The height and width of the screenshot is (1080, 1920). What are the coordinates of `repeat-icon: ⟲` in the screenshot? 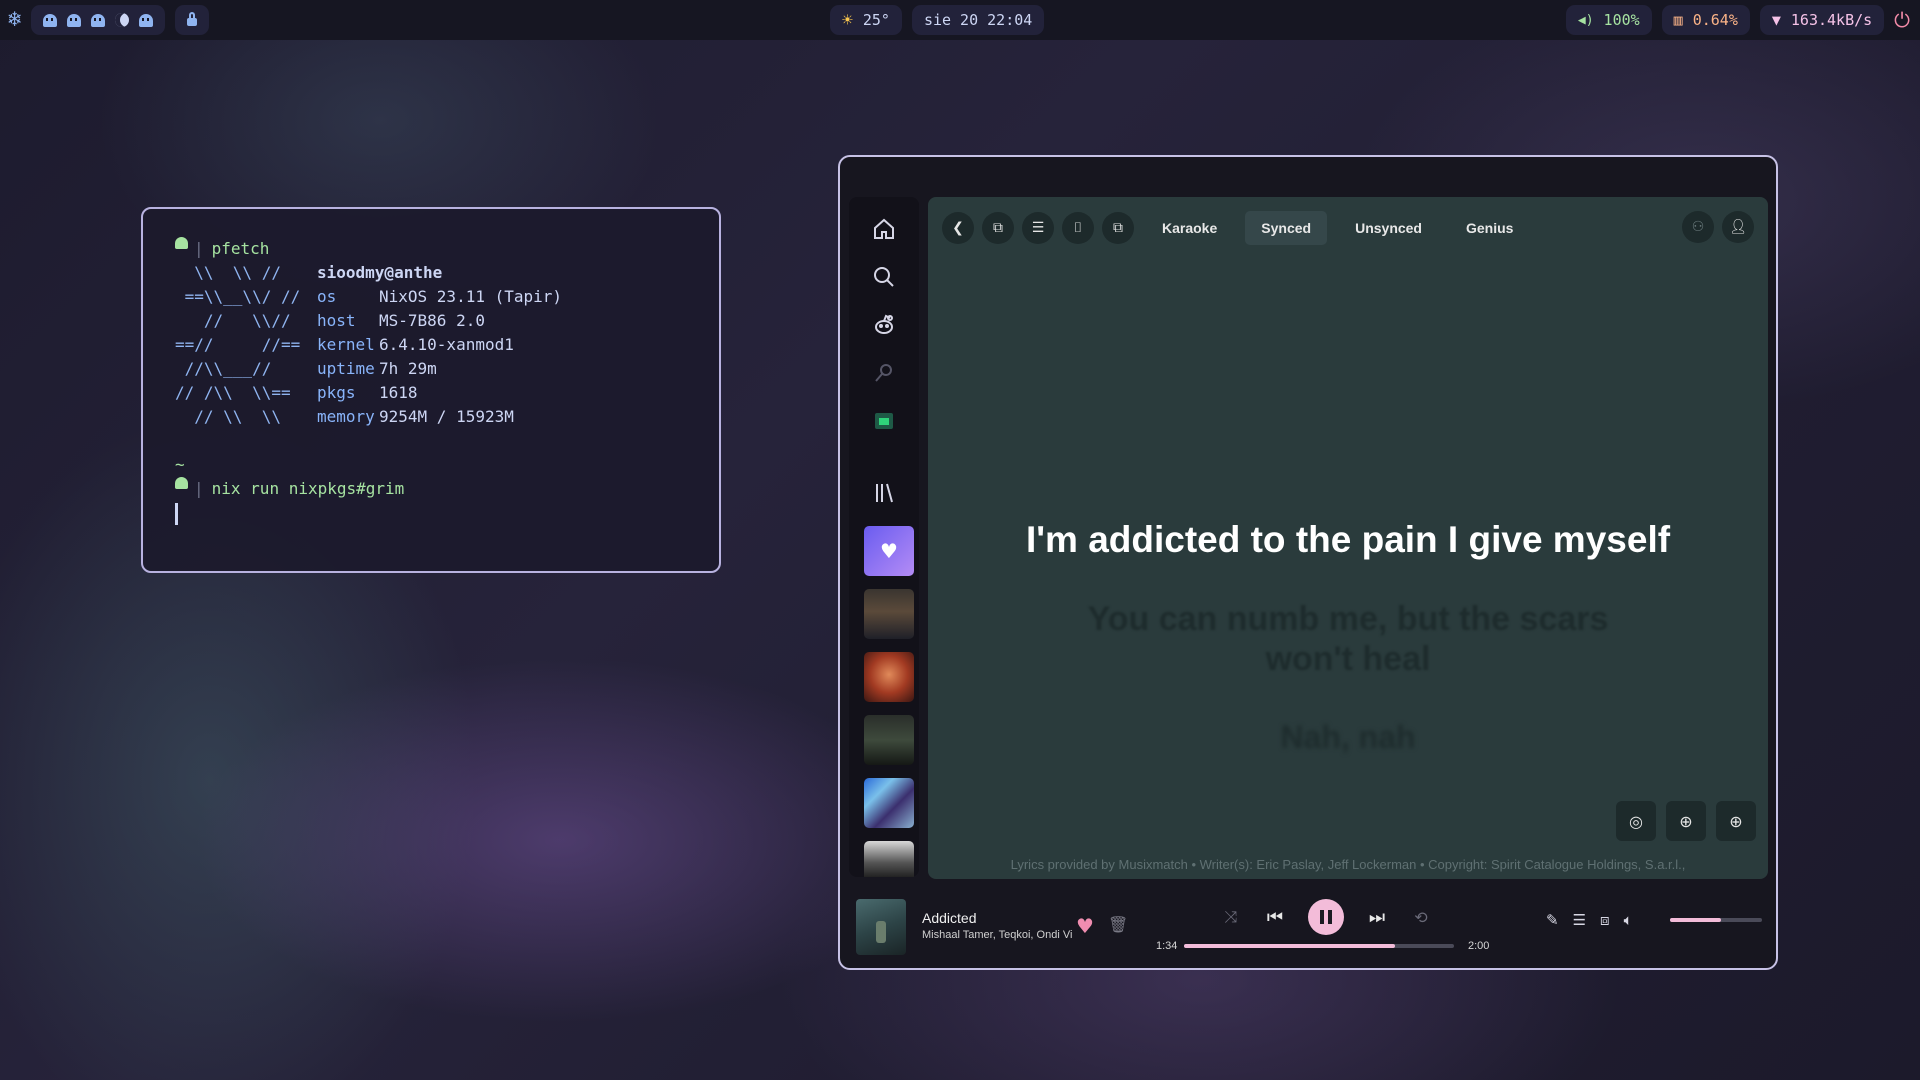 It's located at (1421, 917).